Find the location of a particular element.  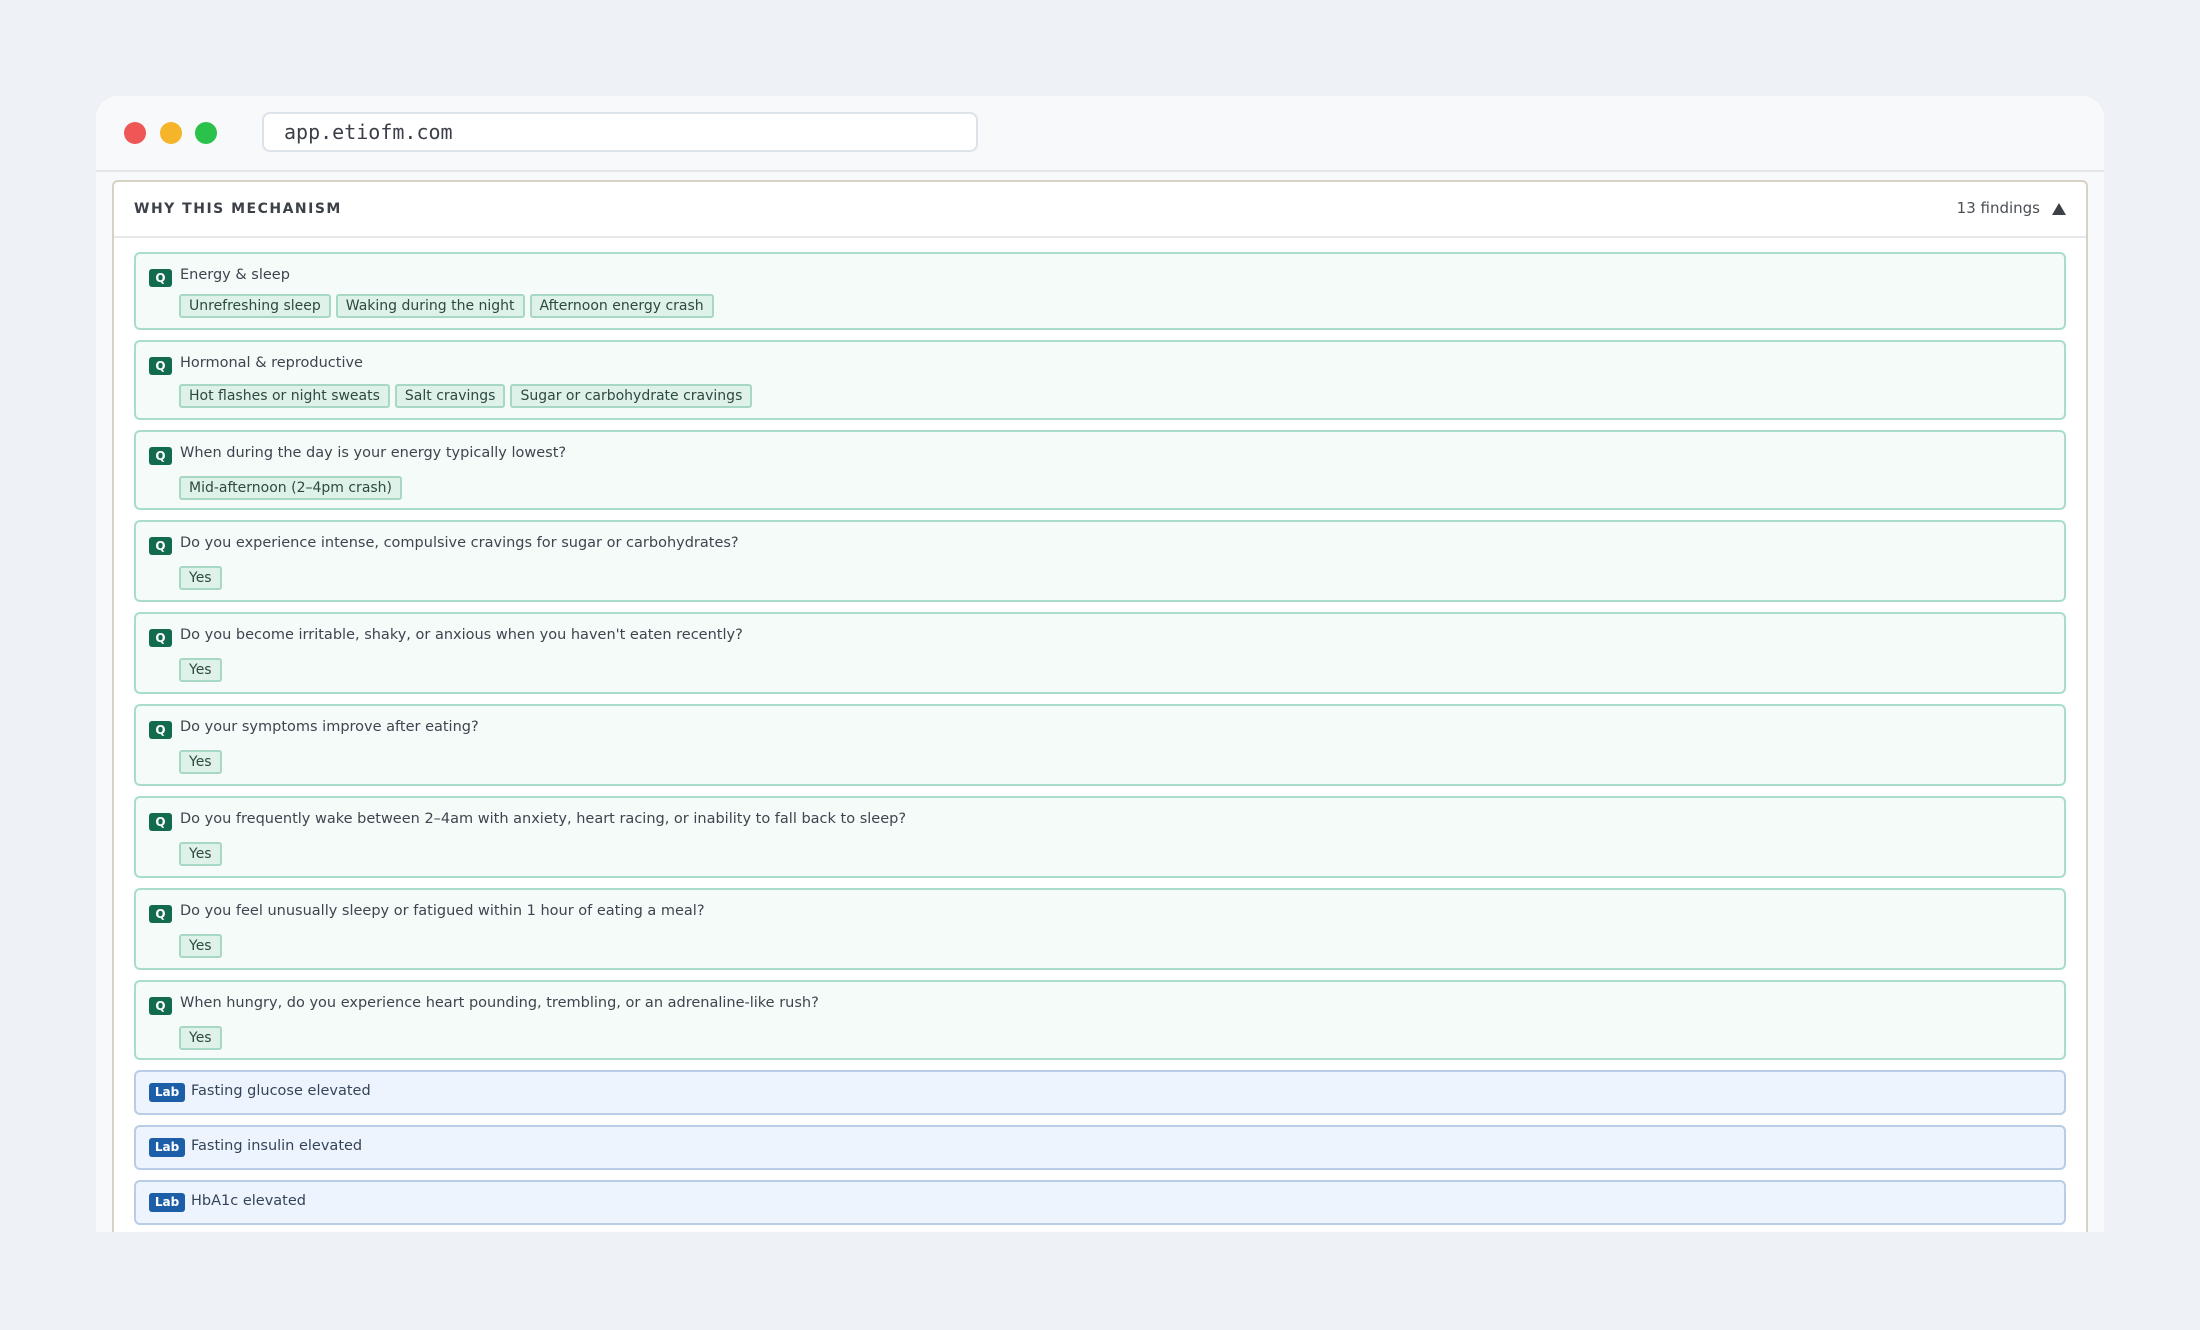

findings-count: 13 findings is located at coordinates (1998, 208).